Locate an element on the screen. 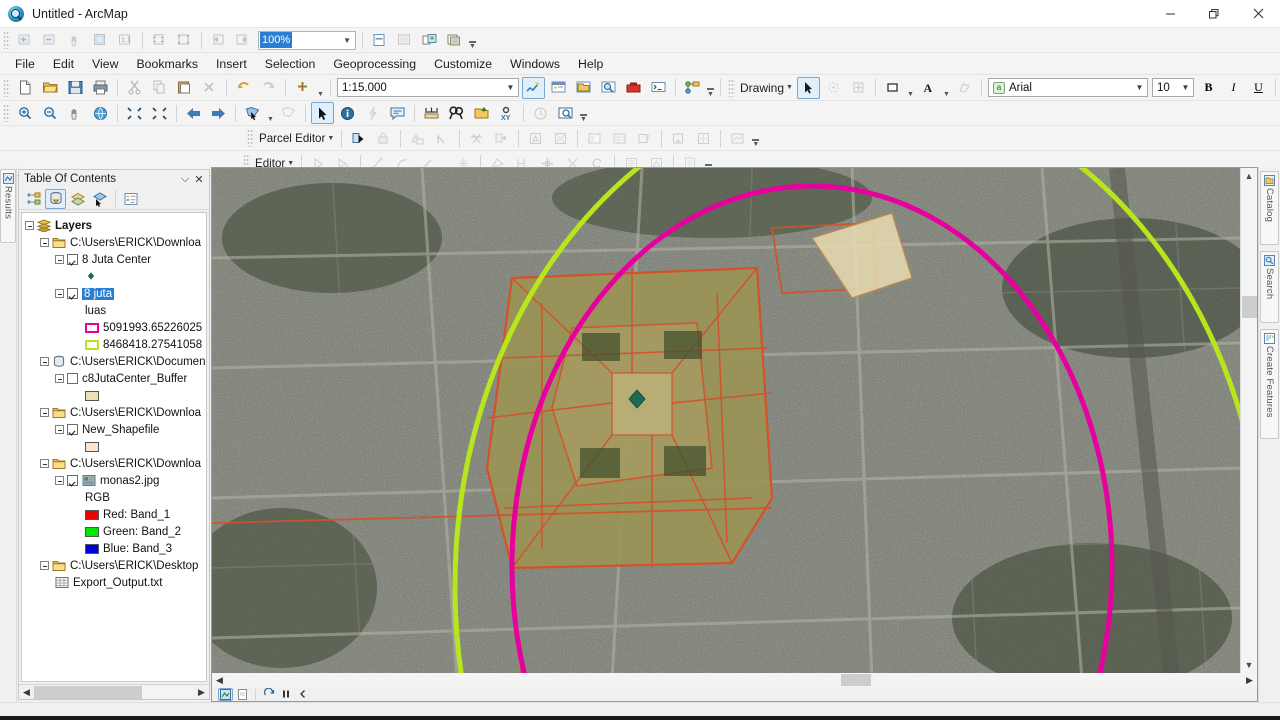 The height and width of the screenshot is (720, 1280). menu-bookmarks: Bookmarks is located at coordinates (167, 64).